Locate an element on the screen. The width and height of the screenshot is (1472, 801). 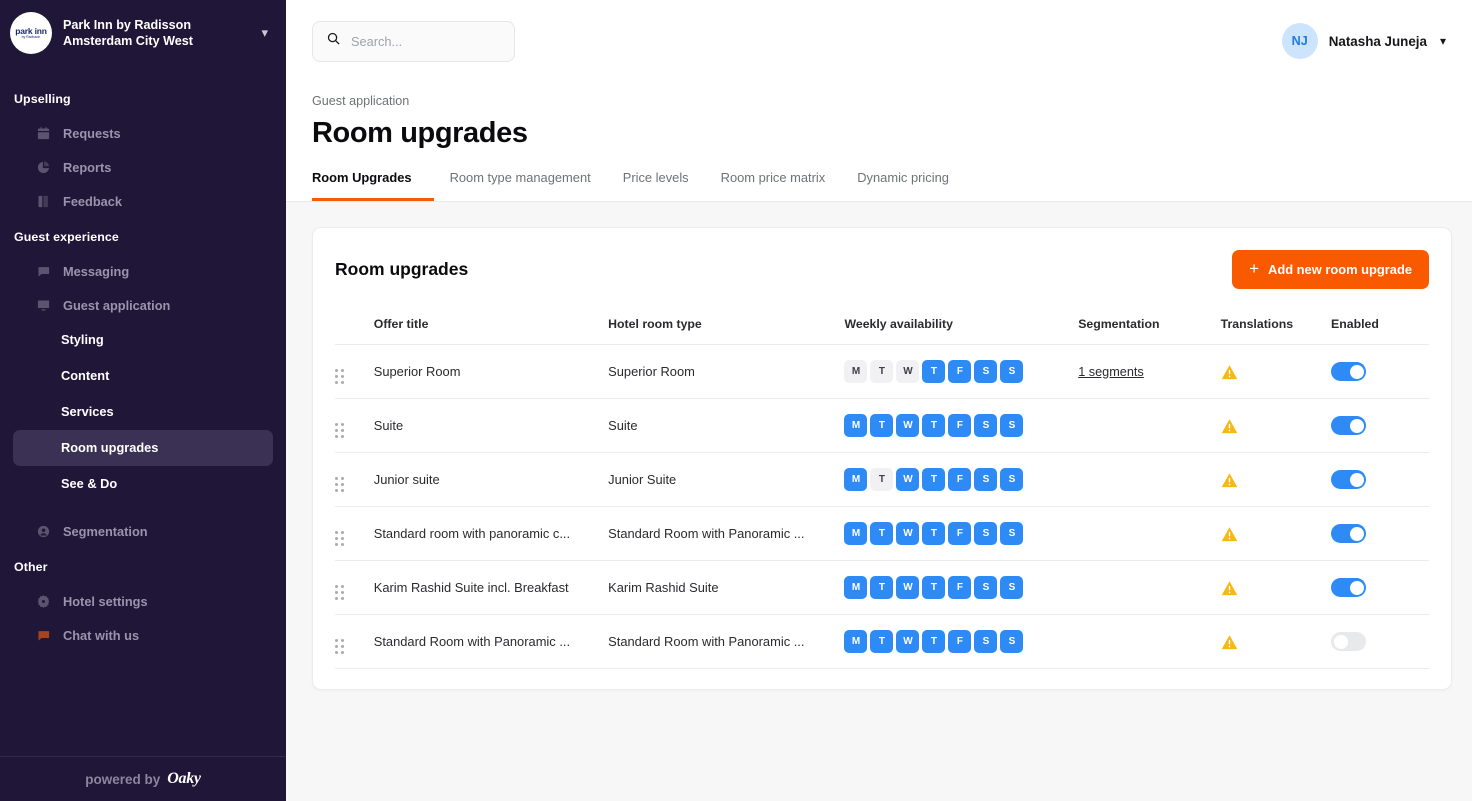
table-row: Suite Suite M T W T F S S is located at coordinates (882, 425).